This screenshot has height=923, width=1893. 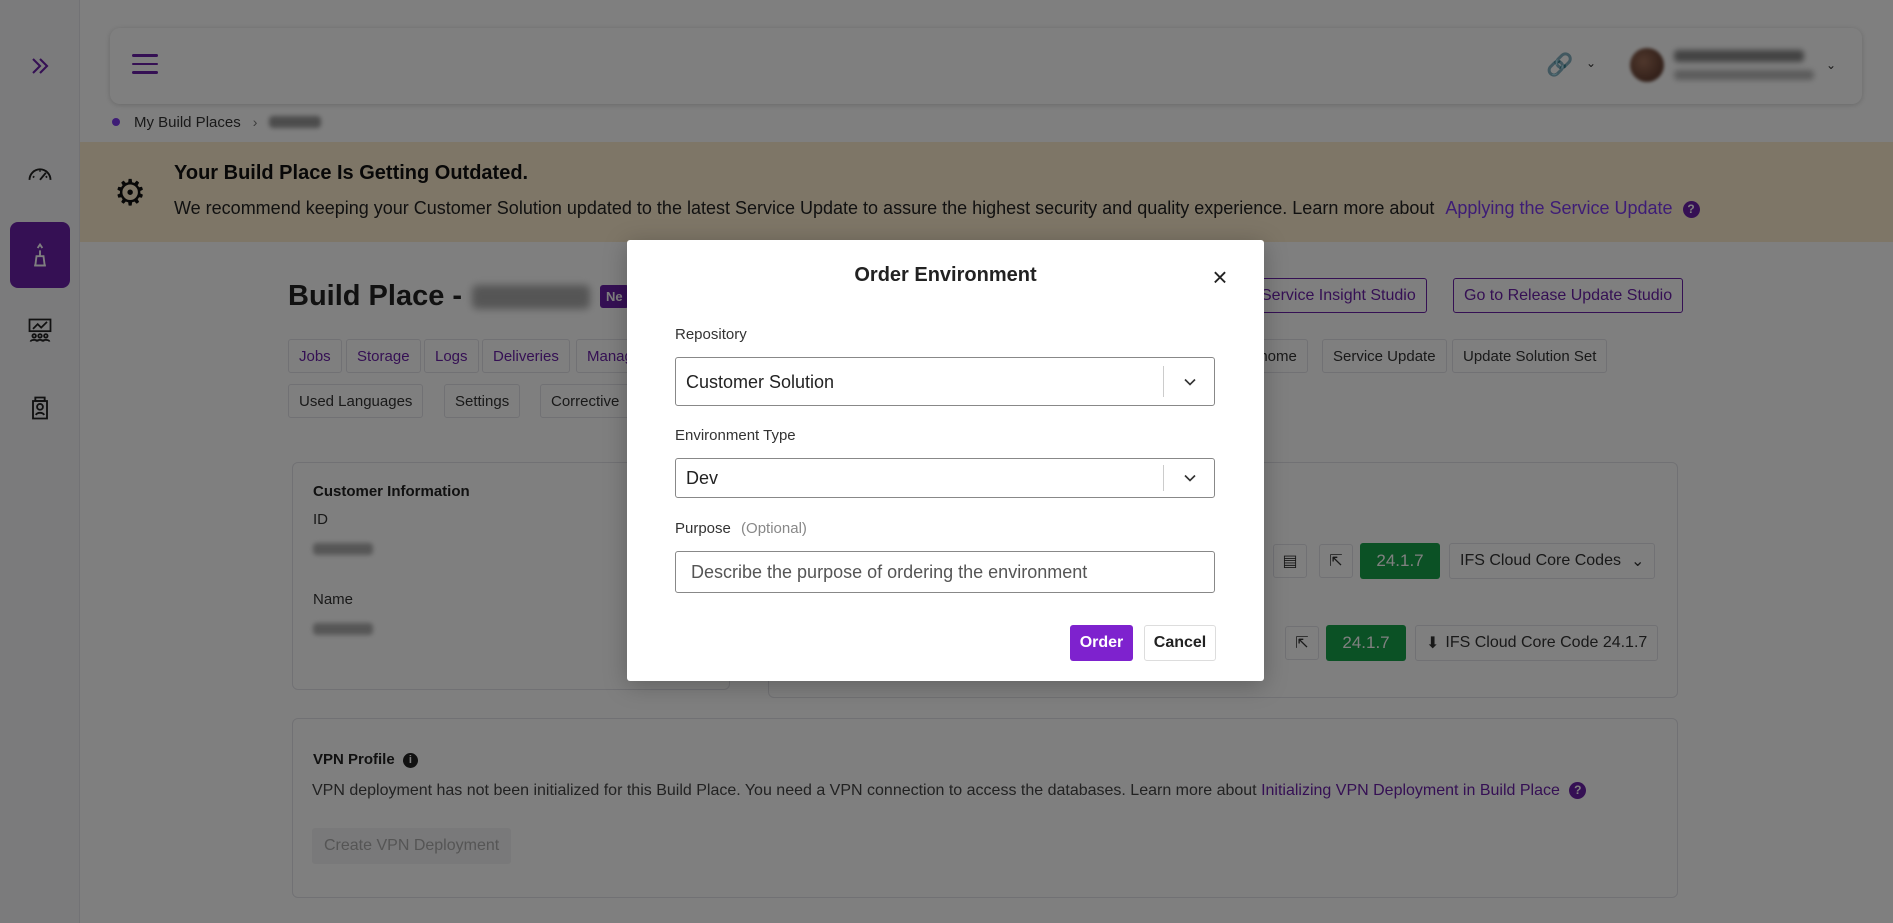 I want to click on purpose-label-text: Purpose, so click(x=703, y=528).